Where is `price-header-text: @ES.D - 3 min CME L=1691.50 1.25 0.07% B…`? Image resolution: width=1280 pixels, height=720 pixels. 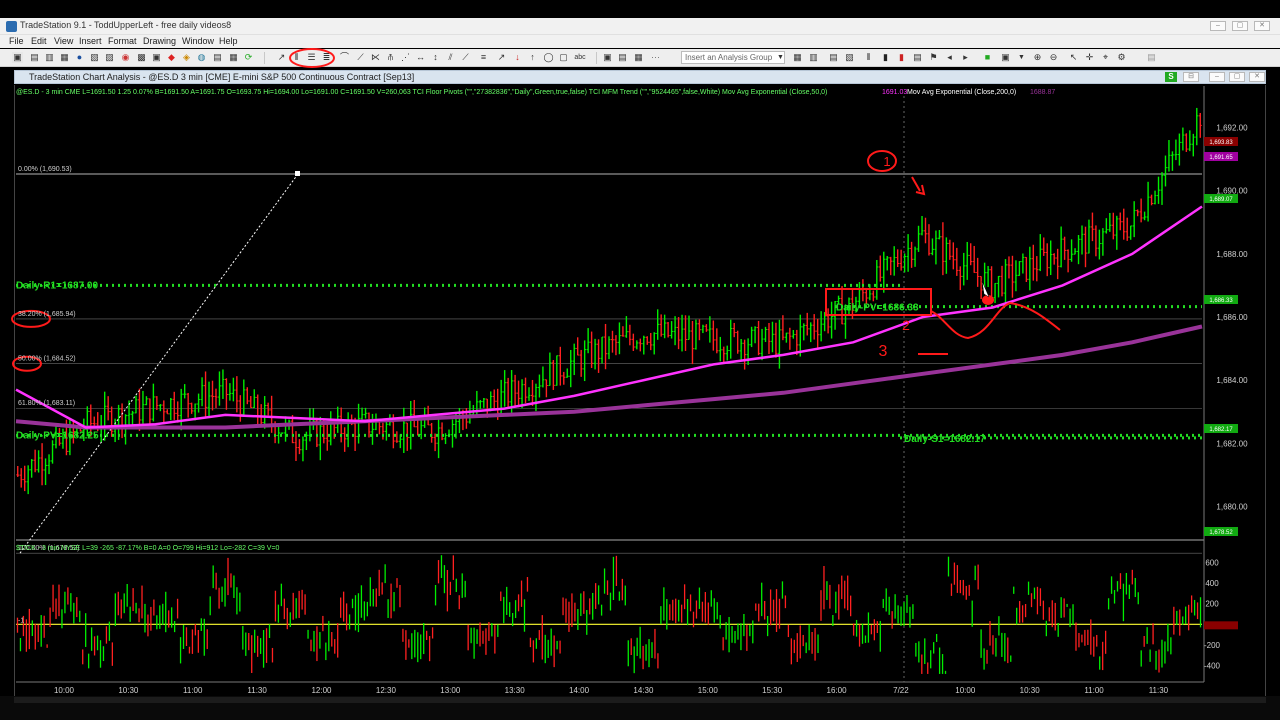 price-header-text: @ES.D - 3 min CME L=1691.50 1.25 0.07% B… is located at coordinates (421, 92).